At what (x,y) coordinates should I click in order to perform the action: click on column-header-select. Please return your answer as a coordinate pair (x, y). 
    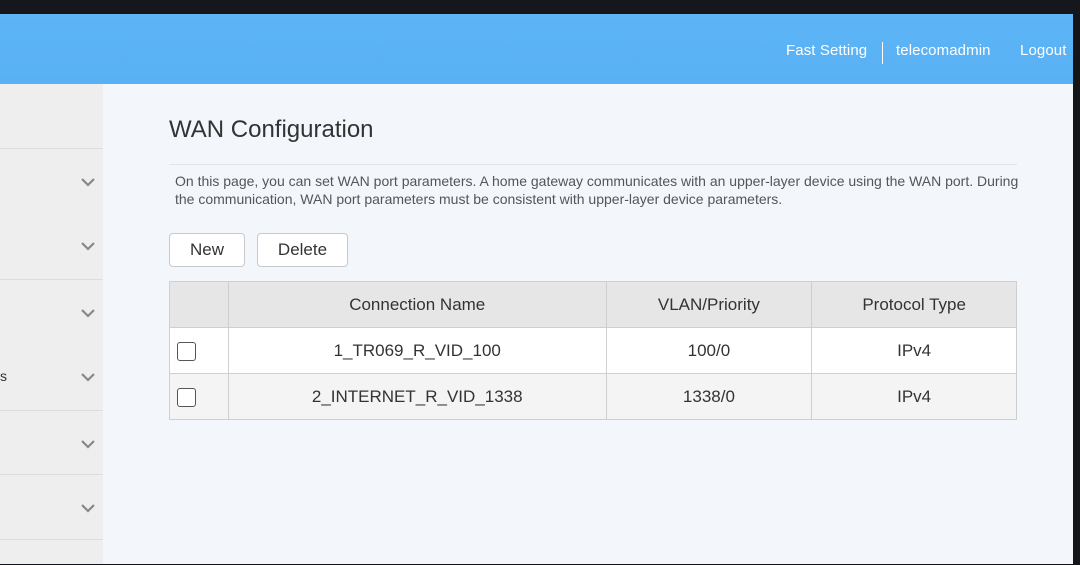
    Looking at the image, I should click on (199, 304).